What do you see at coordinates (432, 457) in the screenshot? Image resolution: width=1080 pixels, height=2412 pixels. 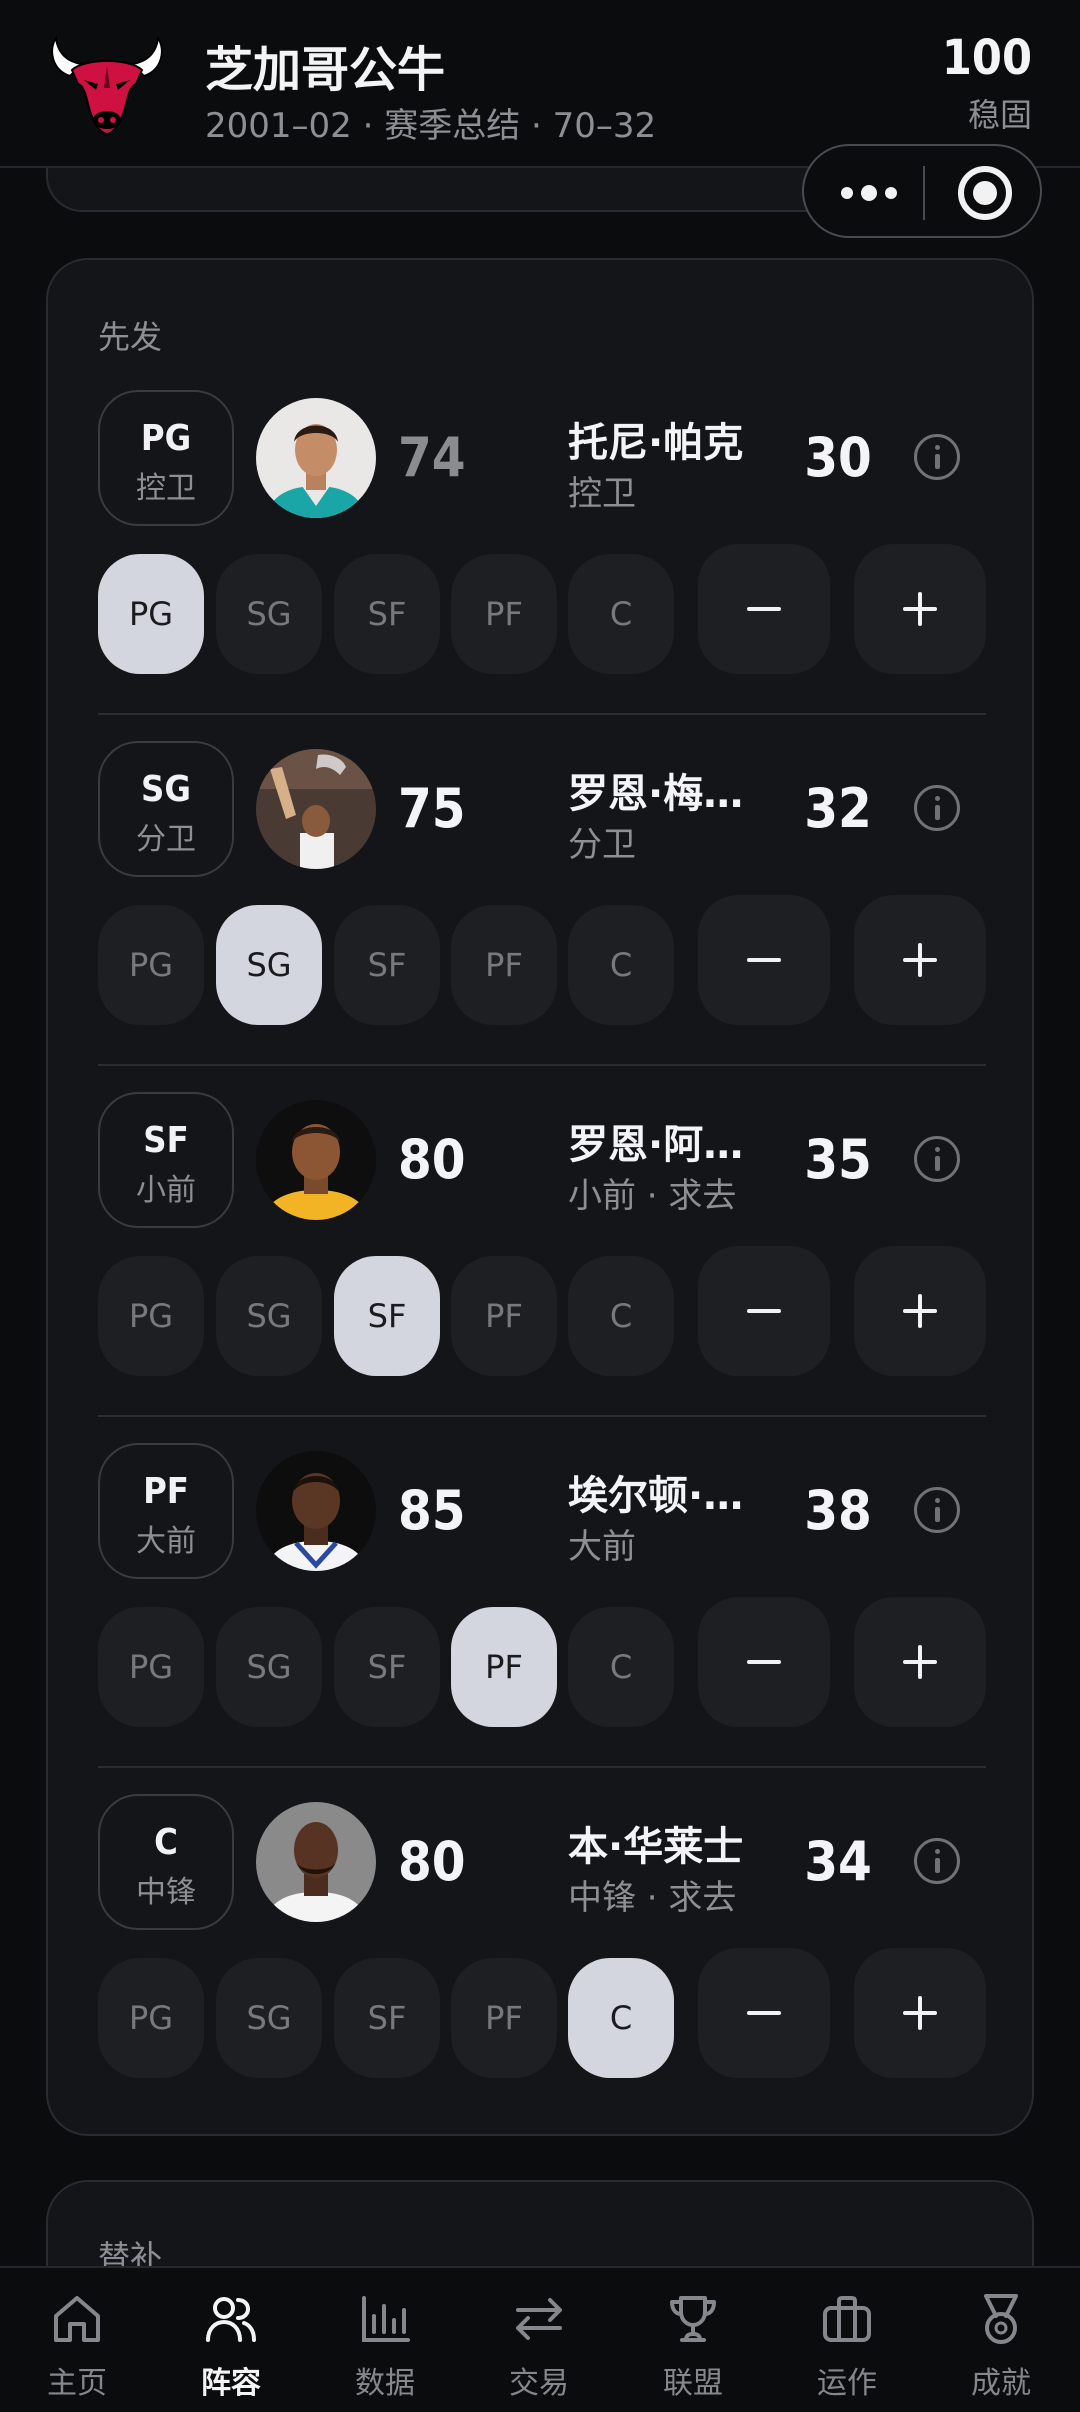 I see `overall-rating: 74` at bounding box center [432, 457].